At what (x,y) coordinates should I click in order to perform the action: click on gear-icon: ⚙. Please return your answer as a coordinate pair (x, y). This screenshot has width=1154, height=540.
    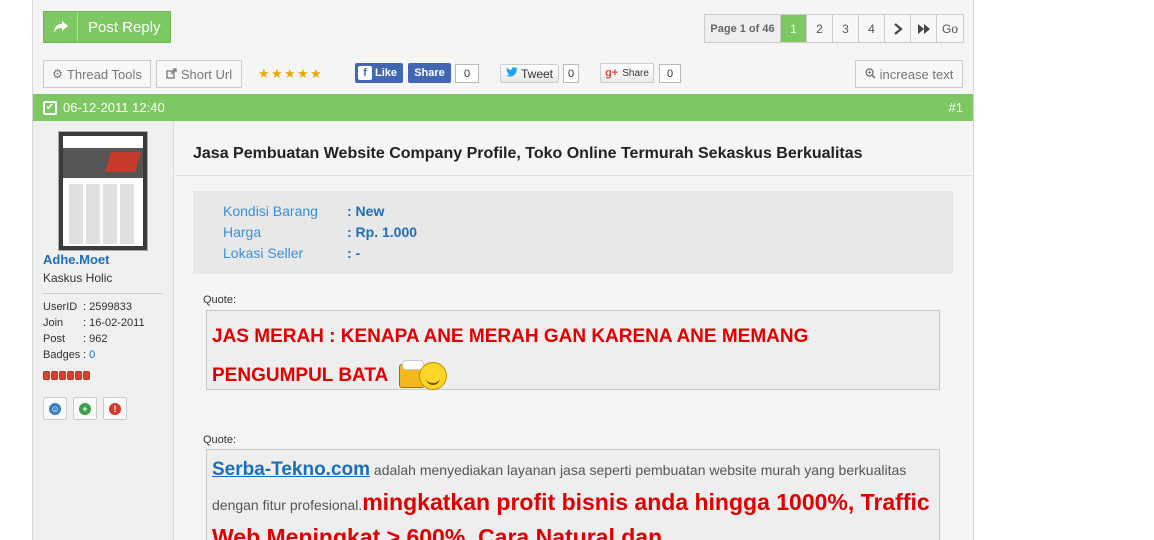
    Looking at the image, I should click on (57, 74).